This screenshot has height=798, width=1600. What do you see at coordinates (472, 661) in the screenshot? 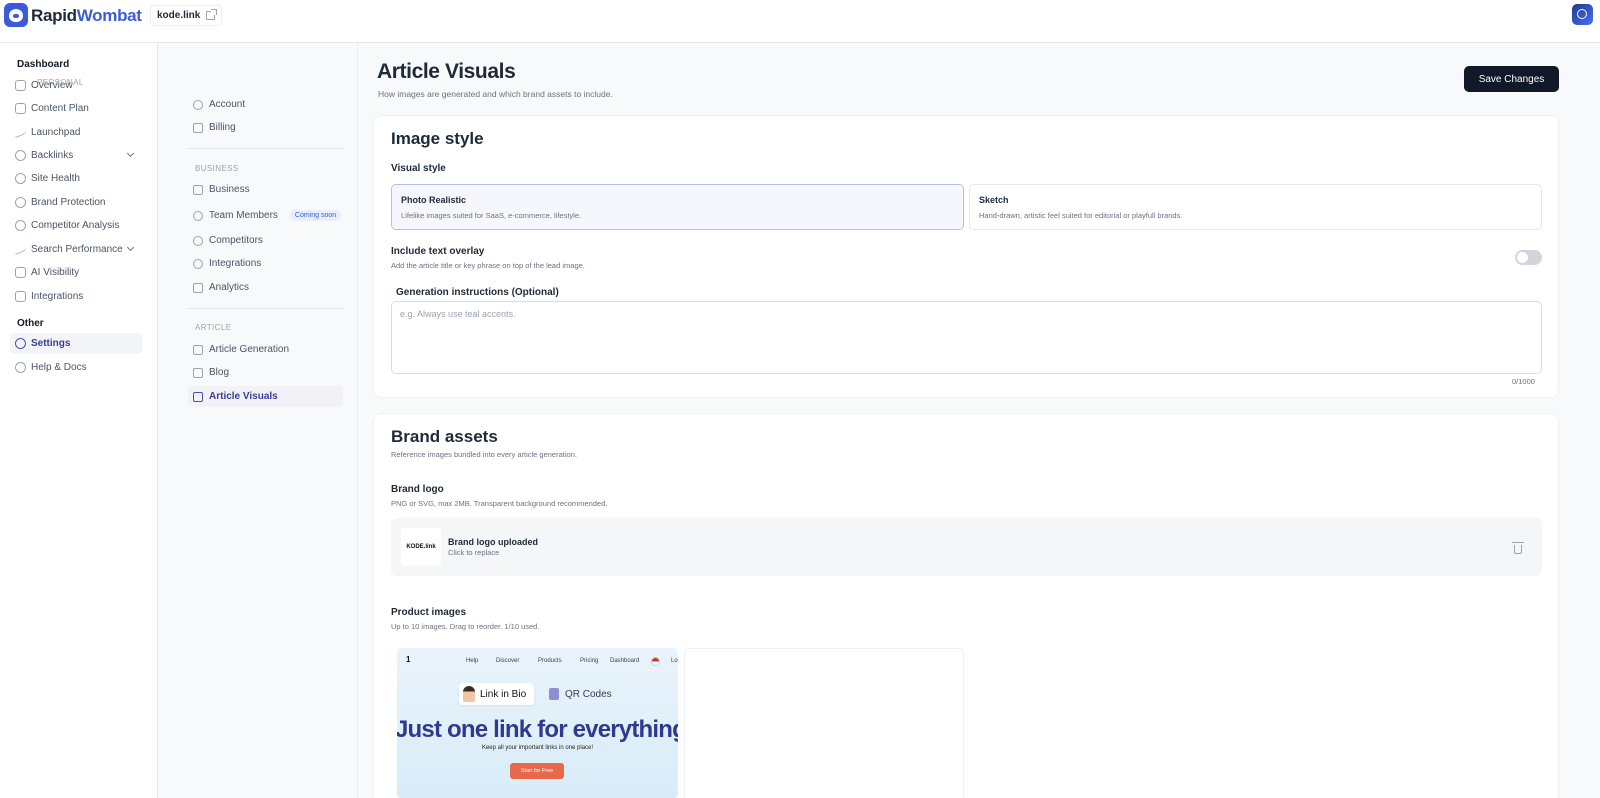
I see `preview-nav-help: Help` at bounding box center [472, 661].